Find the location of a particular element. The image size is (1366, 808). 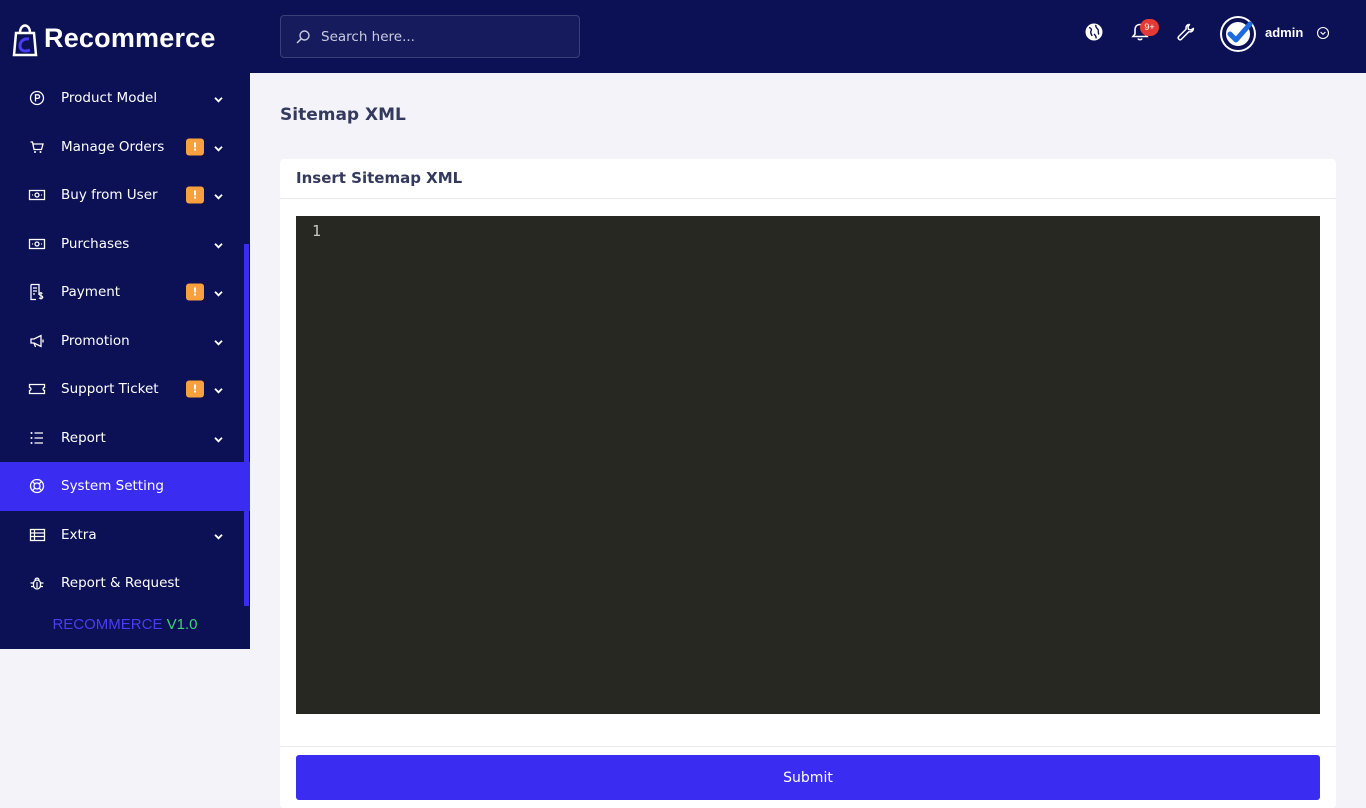

invoice-dollar-icon is located at coordinates (37, 292).